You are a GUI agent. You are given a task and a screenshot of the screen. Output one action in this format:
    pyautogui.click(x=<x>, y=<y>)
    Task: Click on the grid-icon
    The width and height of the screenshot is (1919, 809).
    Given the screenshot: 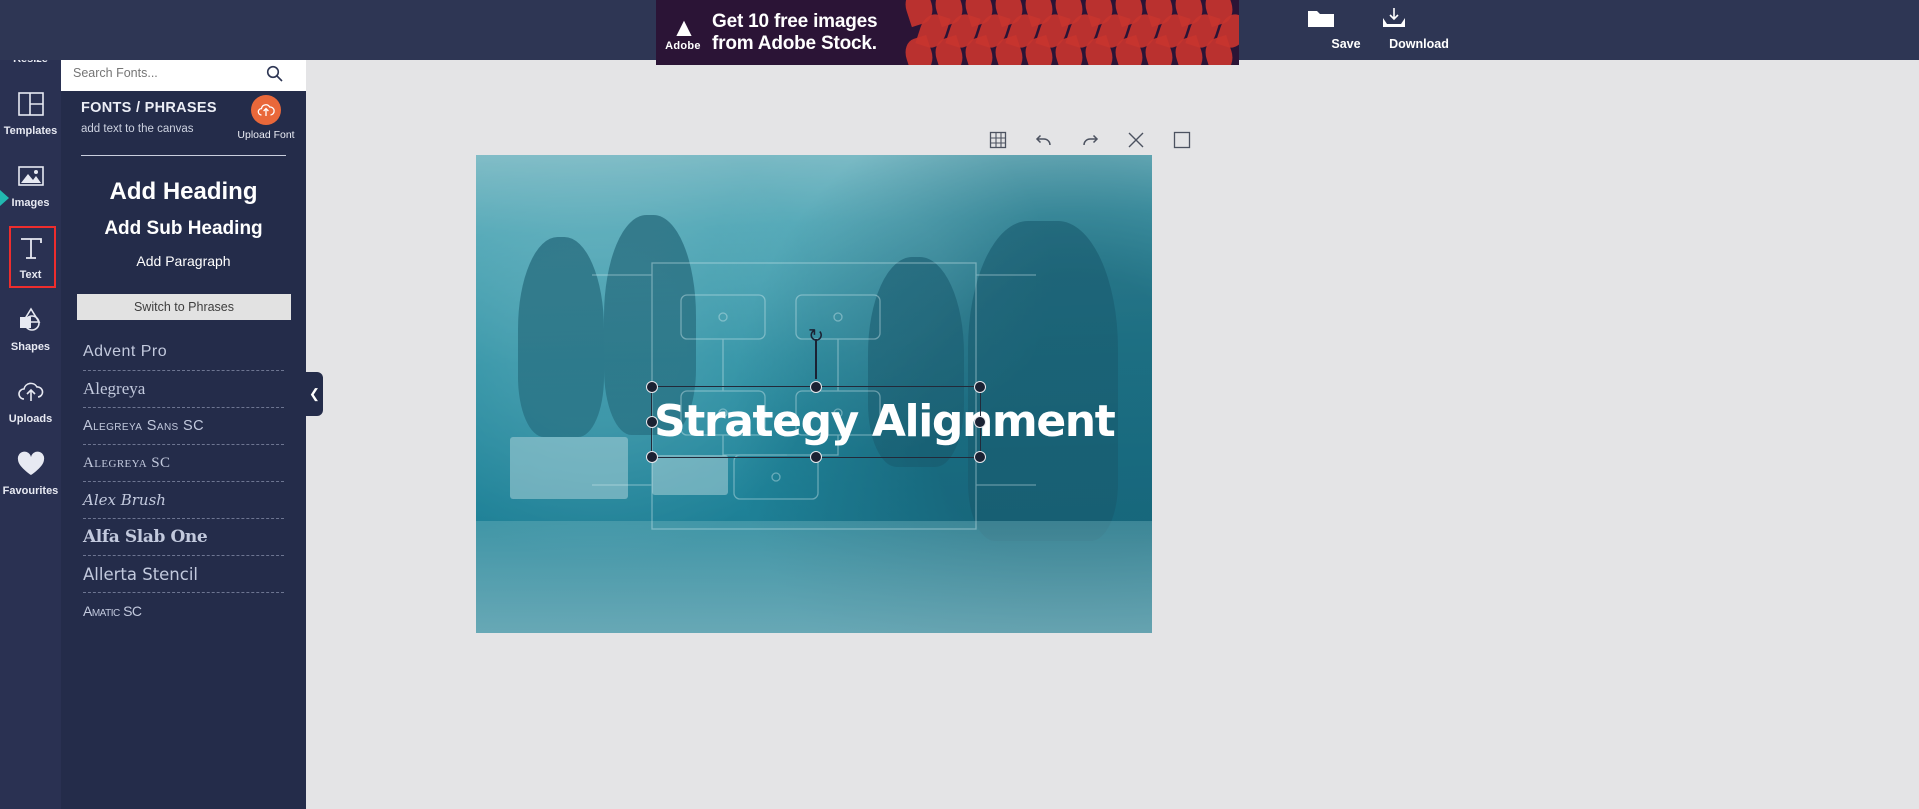 What is the action you would take?
    pyautogui.click(x=998, y=140)
    